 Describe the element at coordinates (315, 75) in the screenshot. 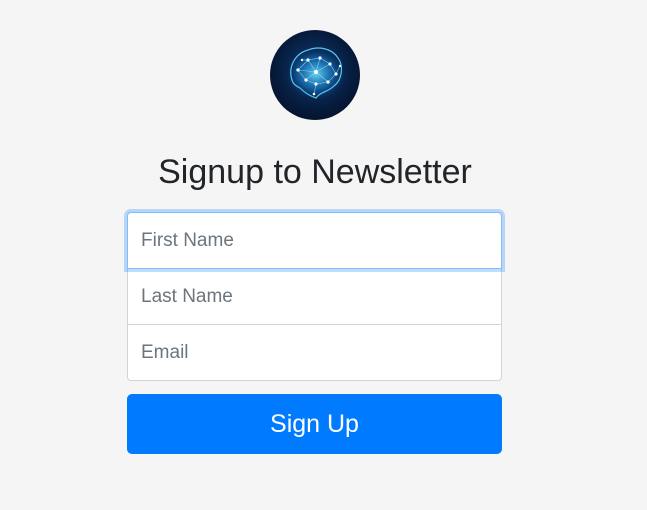

I see `brain-network-icon` at that location.